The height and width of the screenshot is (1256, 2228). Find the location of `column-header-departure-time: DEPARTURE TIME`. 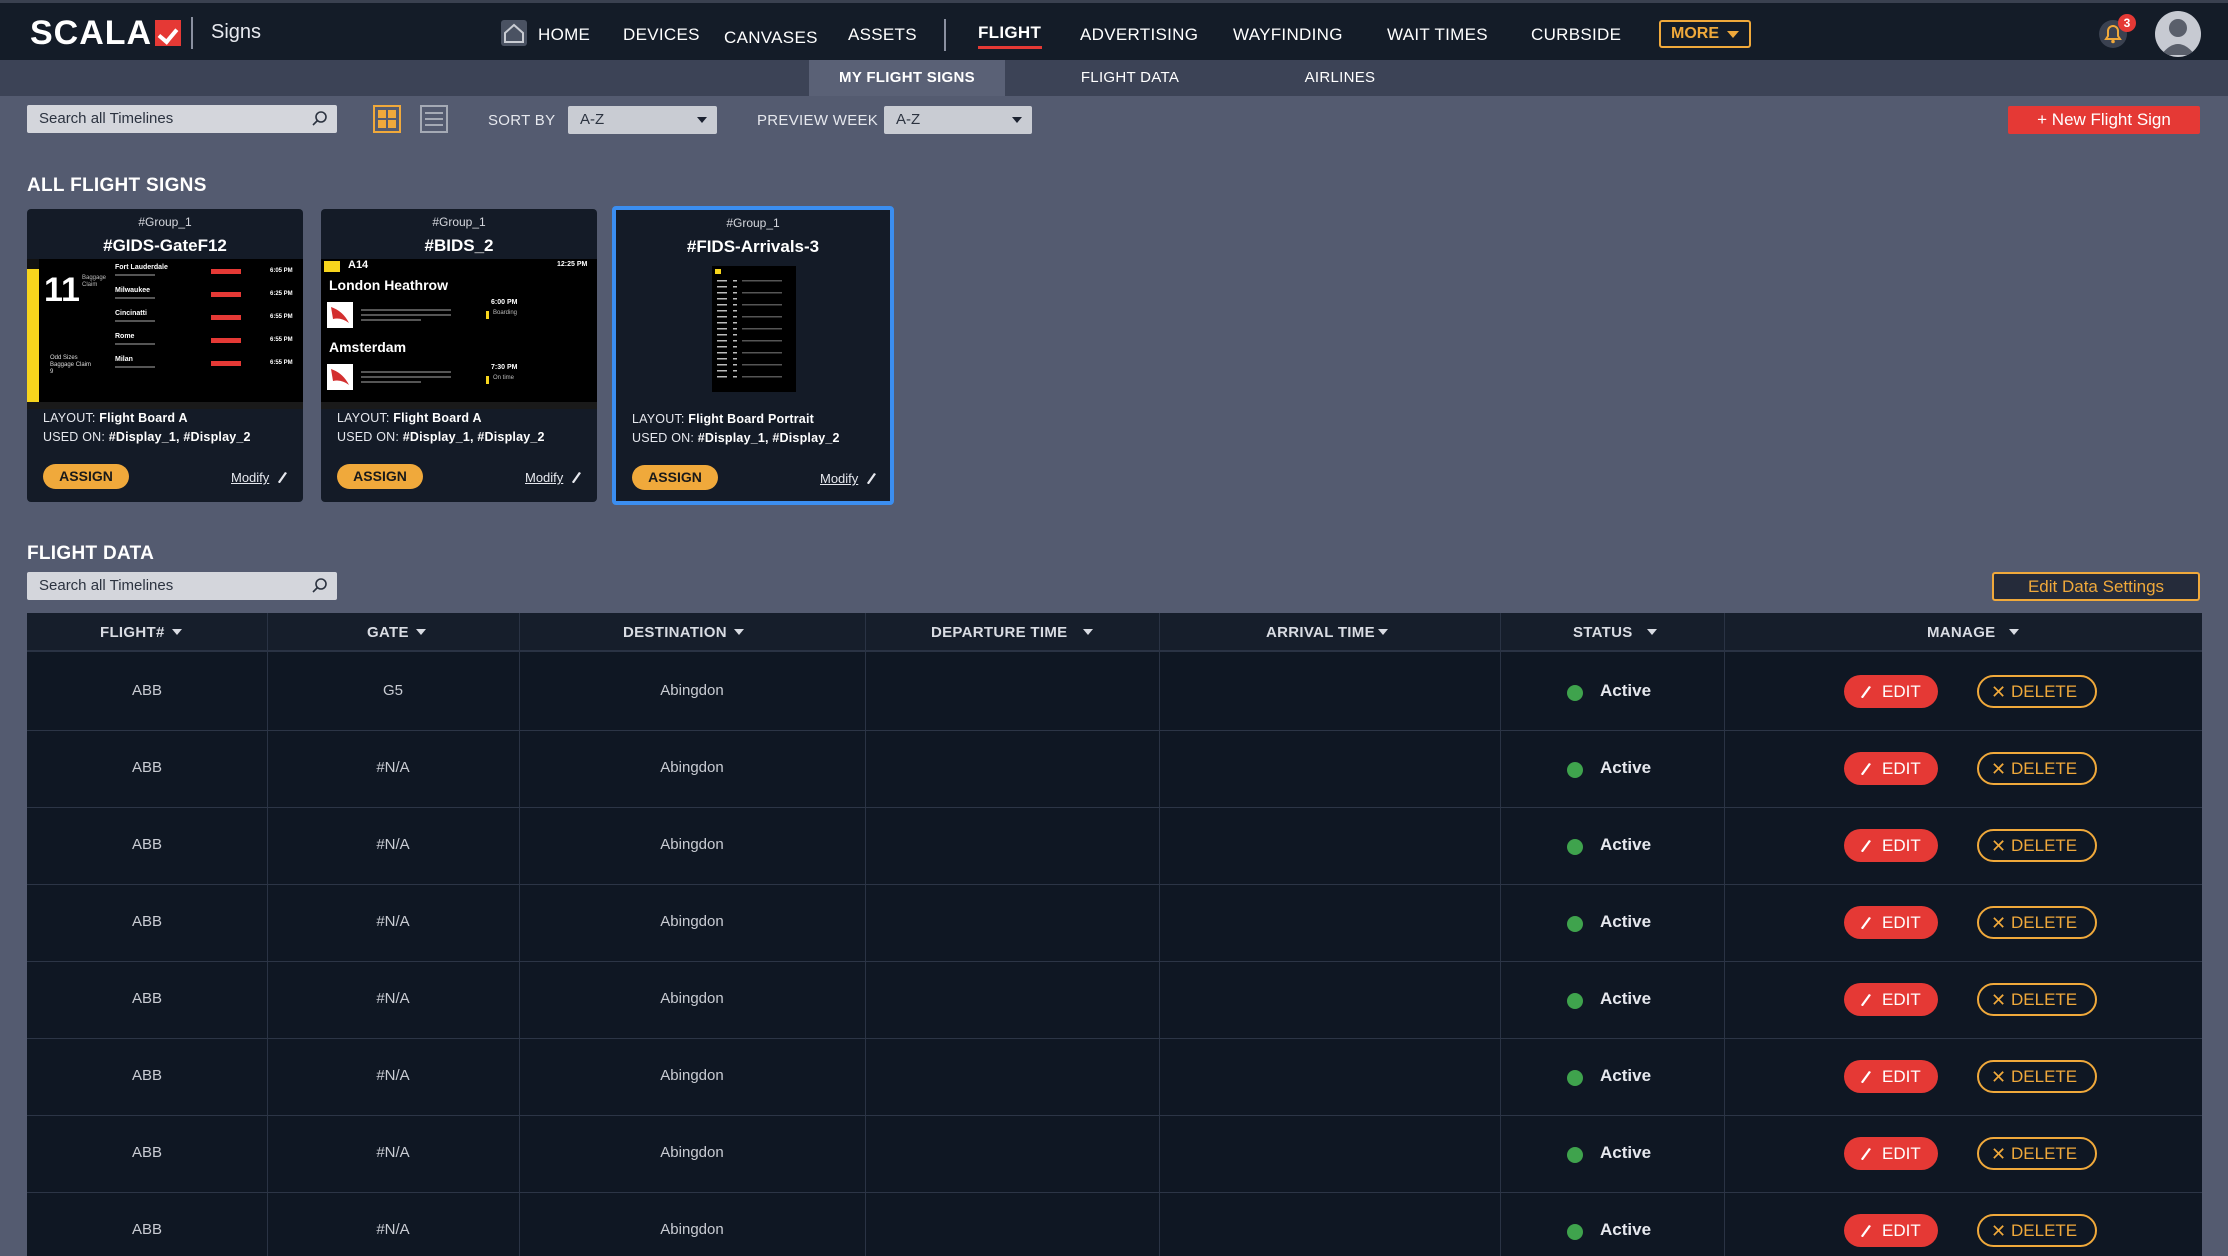

column-header-departure-time: DEPARTURE TIME is located at coordinates (1012, 632).